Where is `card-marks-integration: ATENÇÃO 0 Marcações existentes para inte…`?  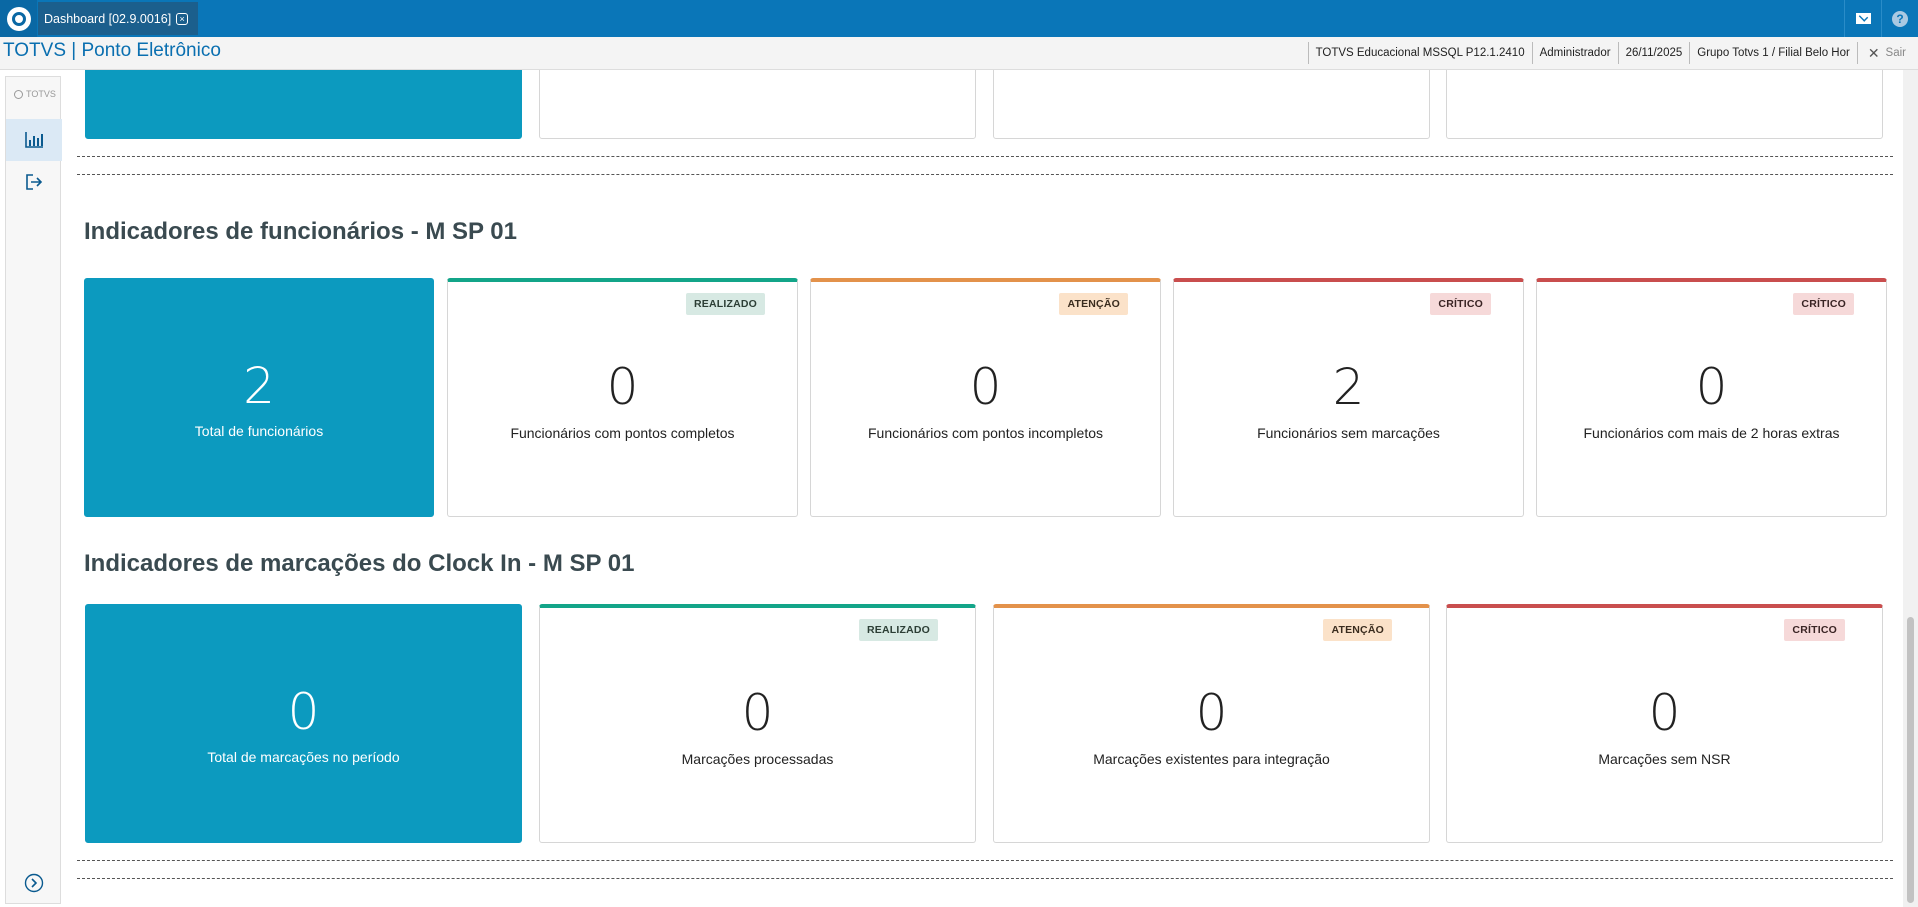 card-marks-integration: ATENÇÃO 0 Marcações existentes para inte… is located at coordinates (1211, 723).